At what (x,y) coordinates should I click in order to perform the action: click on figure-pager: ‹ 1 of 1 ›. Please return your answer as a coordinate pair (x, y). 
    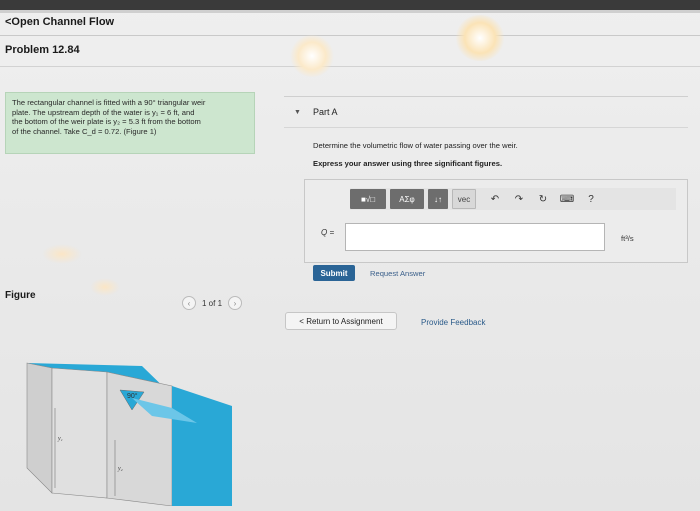
    Looking at the image, I should click on (222, 303).